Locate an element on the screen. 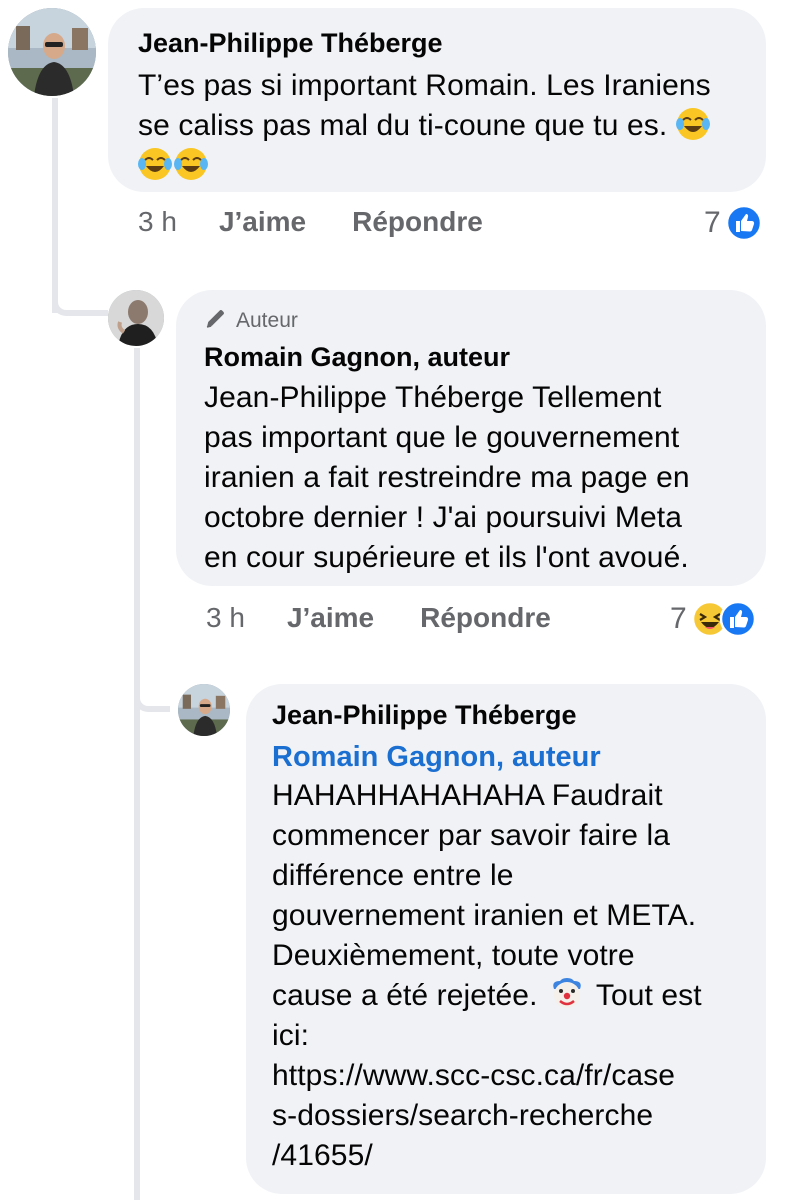 This screenshot has height=1200, width=794. reaction-summary-1: 7 is located at coordinates (733, 223).